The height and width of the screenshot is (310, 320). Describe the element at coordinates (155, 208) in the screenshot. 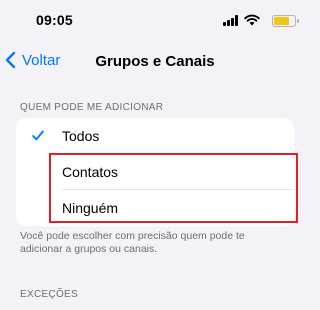

I see `option-row-ninguem: Ninguém` at that location.